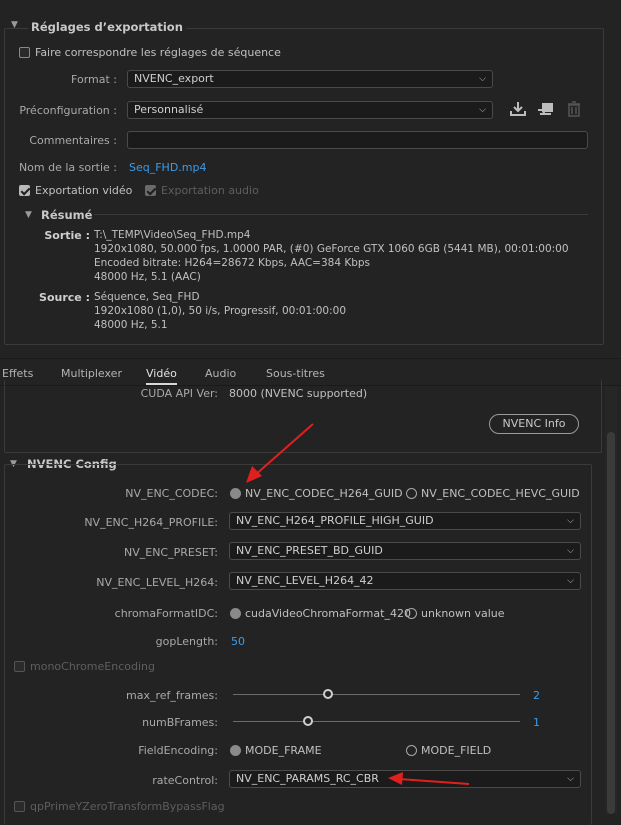 This screenshot has height=825, width=621. What do you see at coordinates (411, 613) in the screenshot?
I see `chroma-unknown-radio` at bounding box center [411, 613].